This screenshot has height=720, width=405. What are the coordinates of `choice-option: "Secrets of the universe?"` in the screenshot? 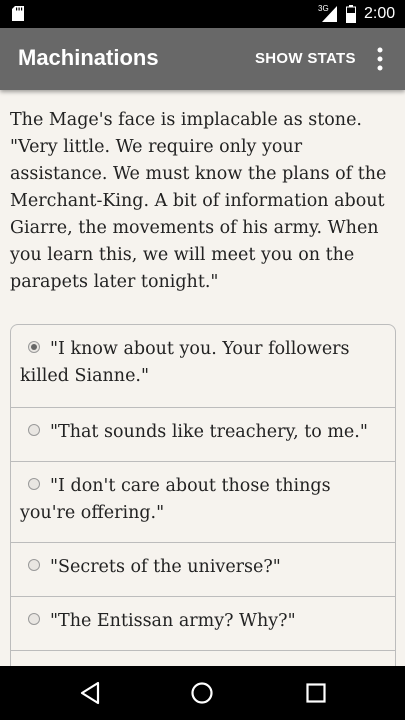 It's located at (203, 569).